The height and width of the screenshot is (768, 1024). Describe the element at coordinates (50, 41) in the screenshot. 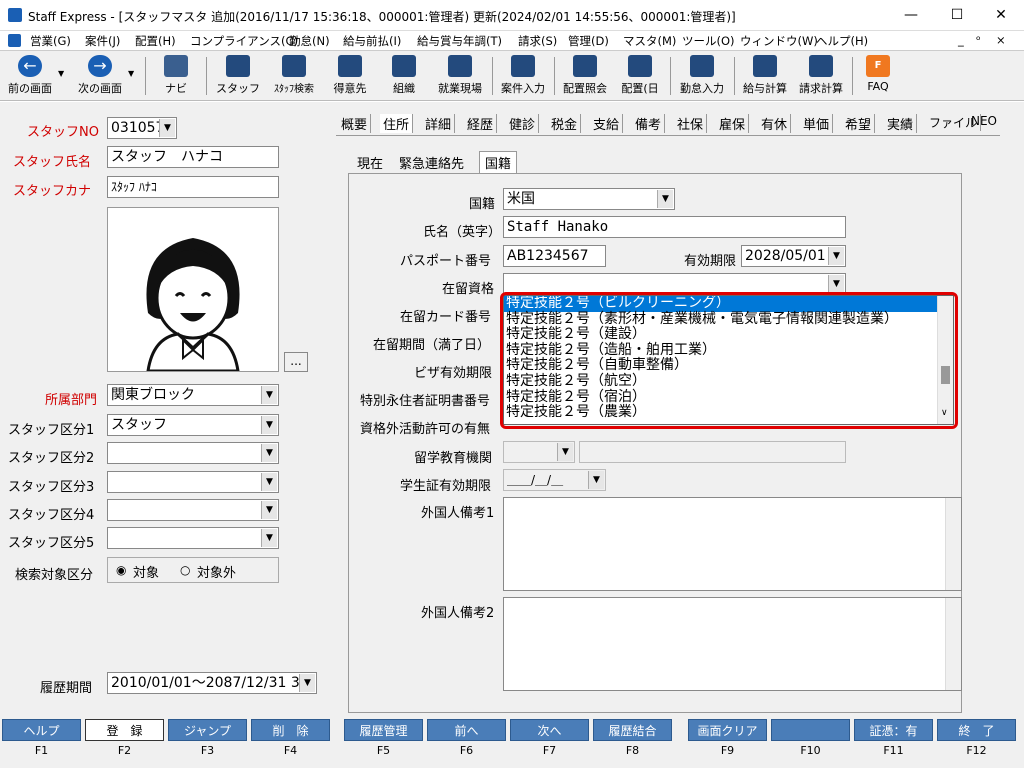

I see `menu-sales: 営業(G)` at that location.